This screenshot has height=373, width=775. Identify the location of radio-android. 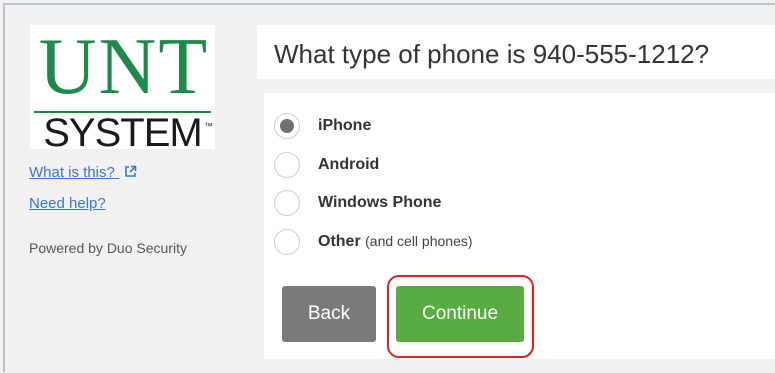
(287, 165).